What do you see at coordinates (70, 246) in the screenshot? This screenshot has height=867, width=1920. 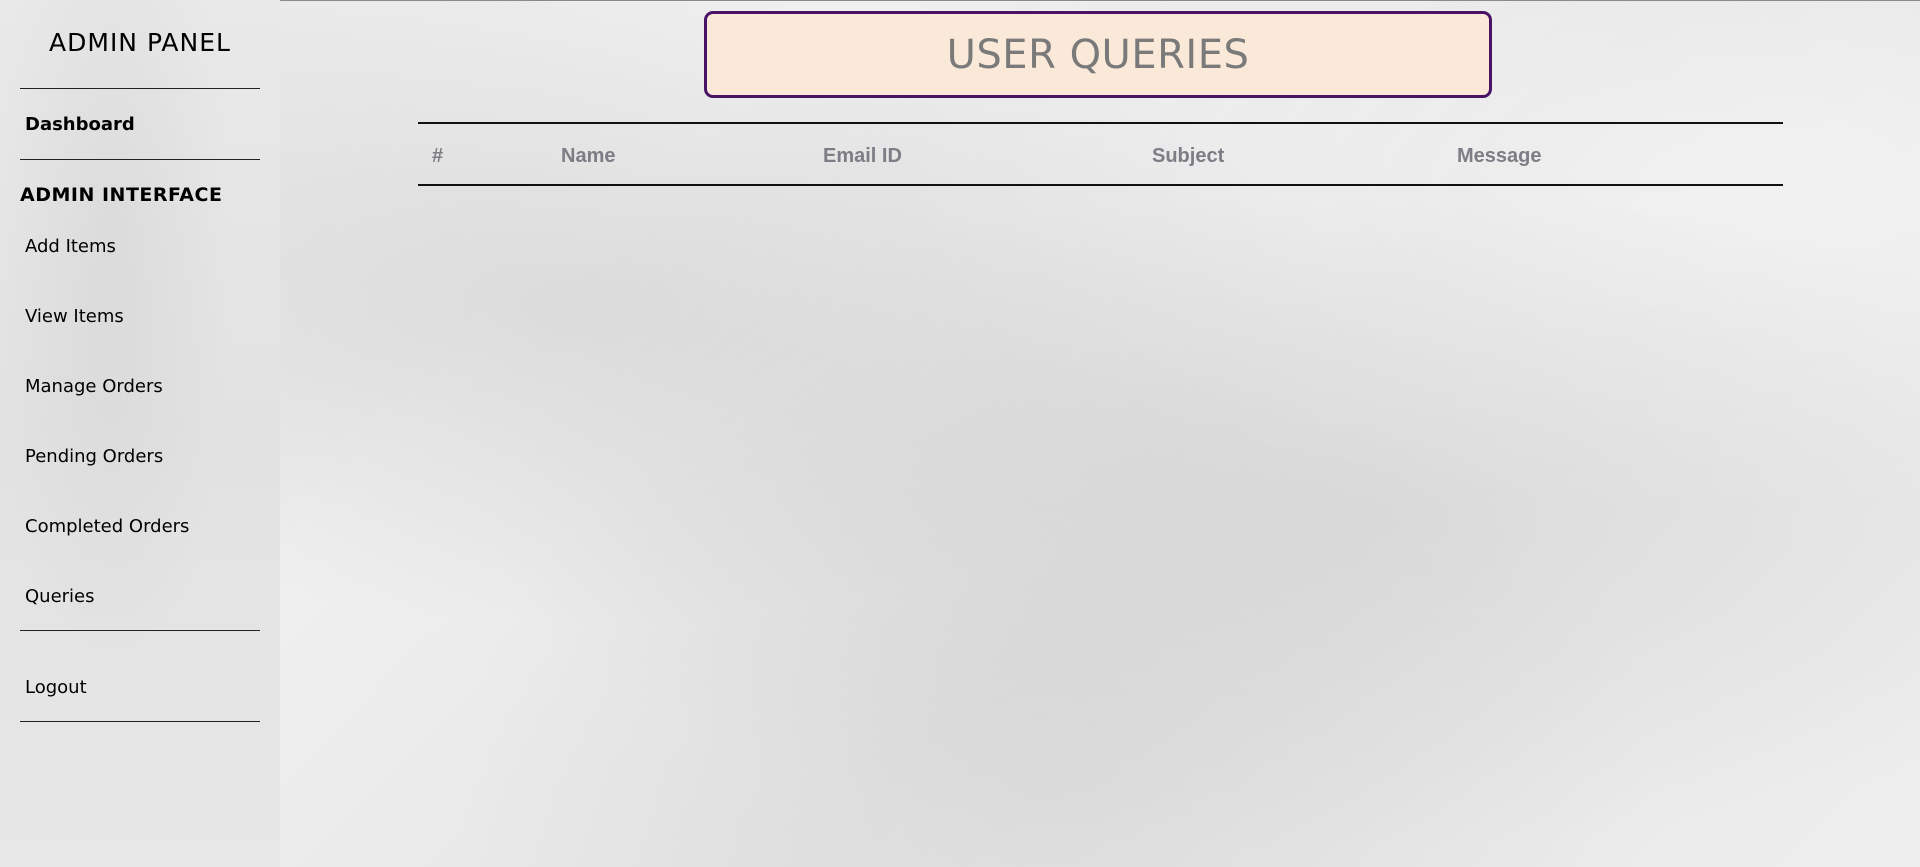 I see `sidebar-item-add-items: Add Items` at bounding box center [70, 246].